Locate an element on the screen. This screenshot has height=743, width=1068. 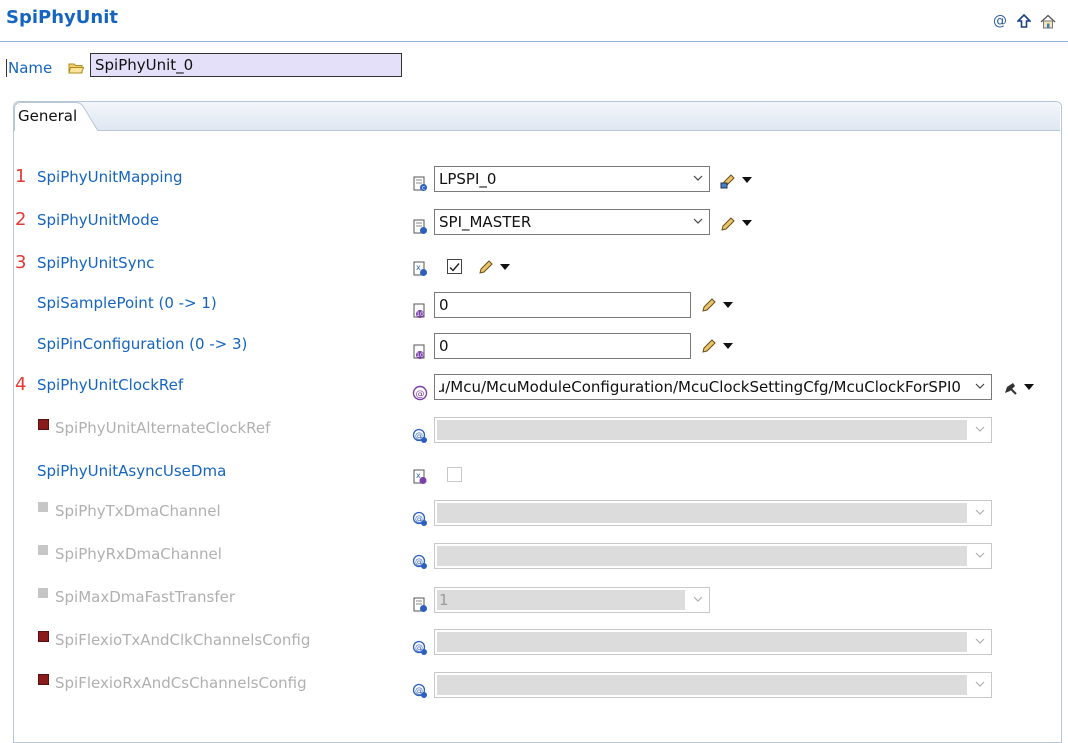
header-divider is located at coordinates (534, 41).